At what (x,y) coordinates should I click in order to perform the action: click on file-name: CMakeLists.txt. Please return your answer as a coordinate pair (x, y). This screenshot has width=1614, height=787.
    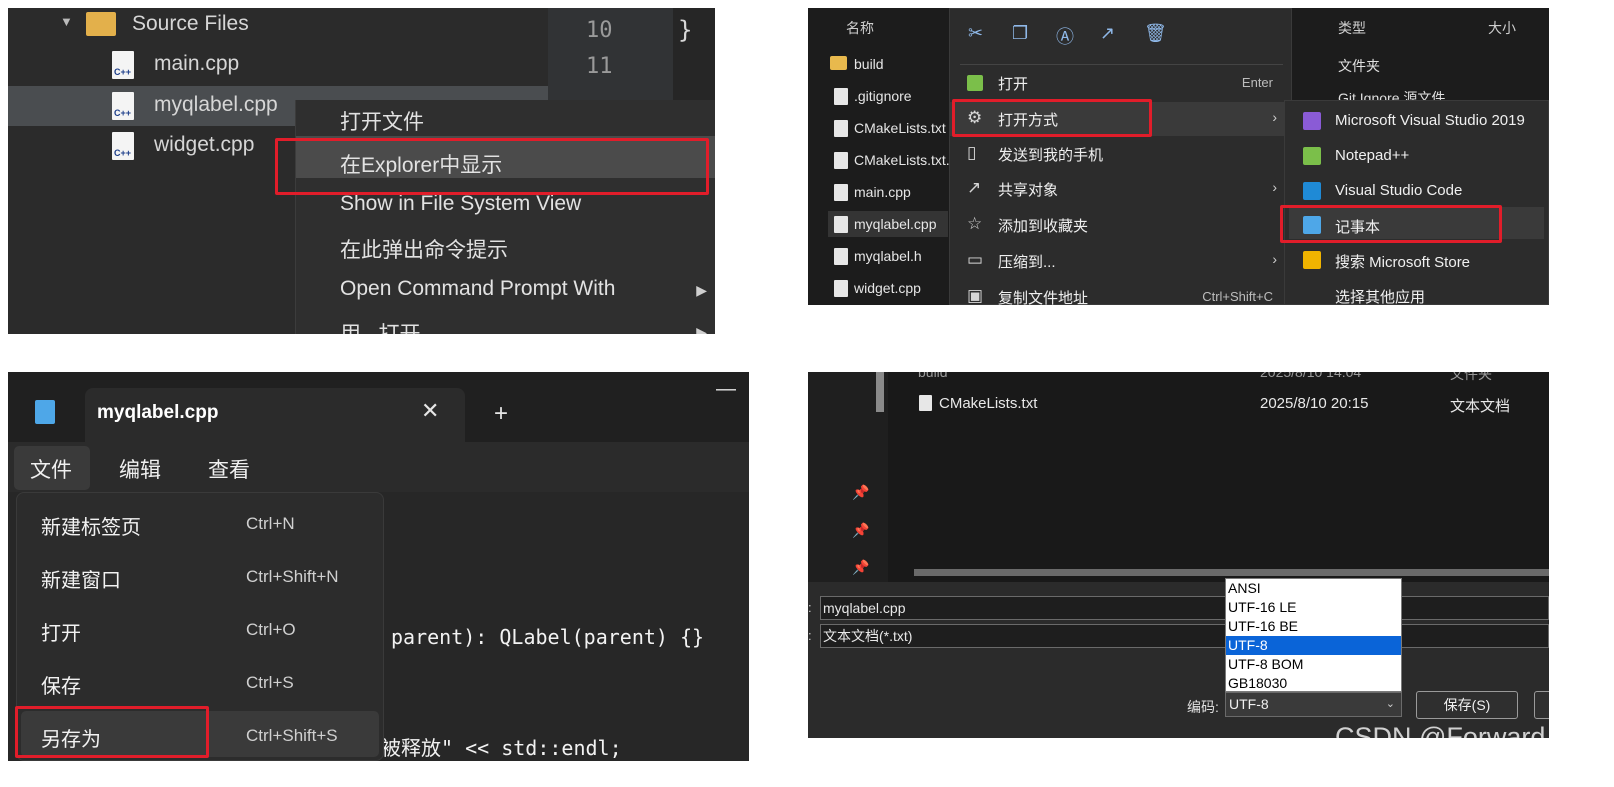
    Looking at the image, I should click on (988, 403).